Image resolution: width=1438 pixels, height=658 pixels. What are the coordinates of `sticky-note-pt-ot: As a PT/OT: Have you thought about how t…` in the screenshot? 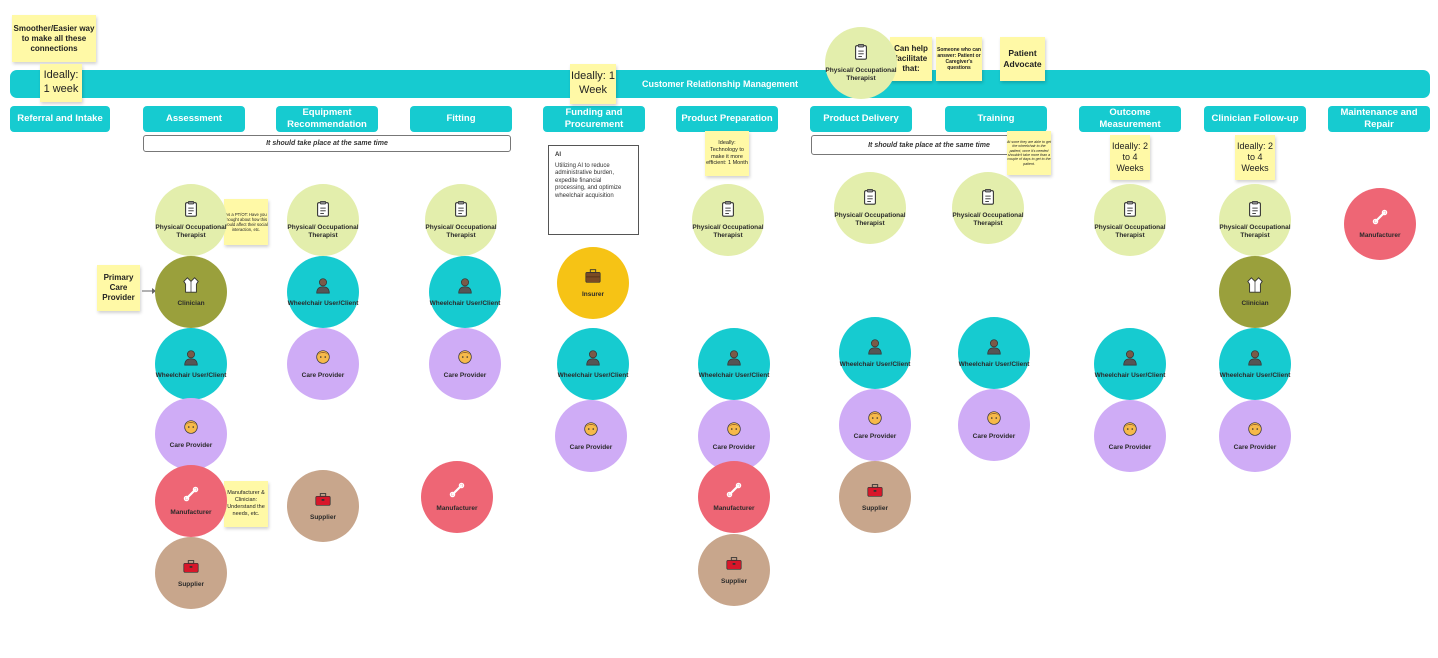 It's located at (246, 222).